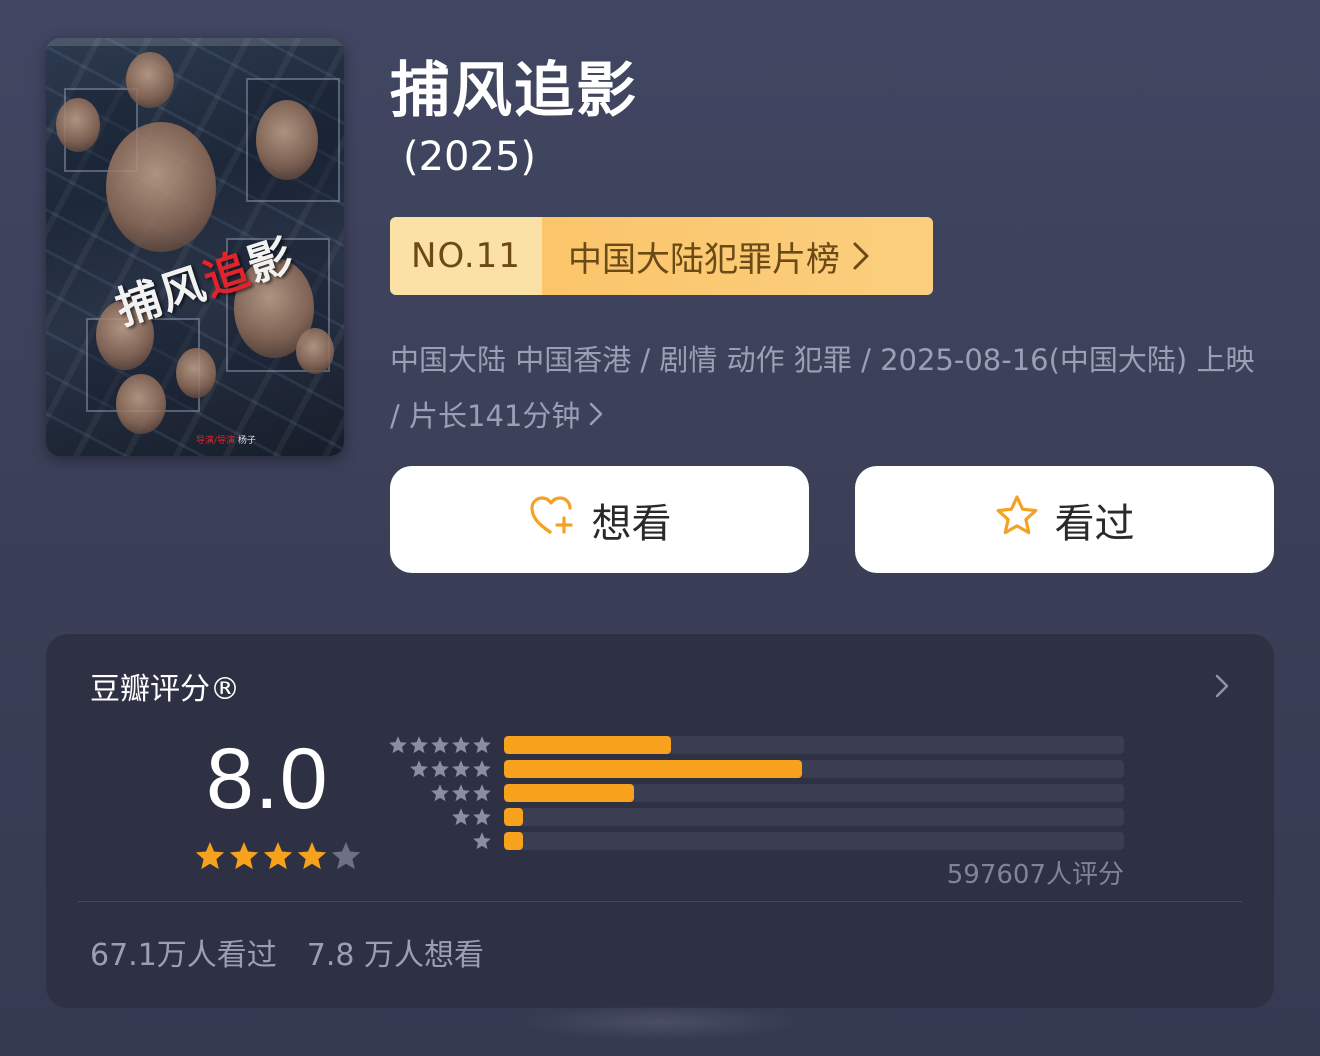 Image resolution: width=1320 pixels, height=1056 pixels. I want to click on rating-title: 豆瓣评分®, so click(165, 689).